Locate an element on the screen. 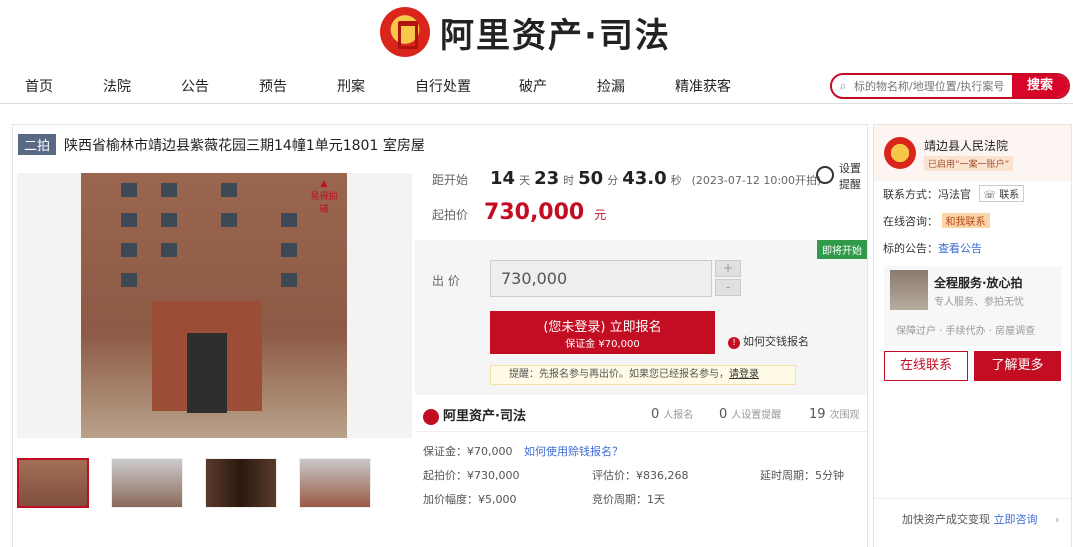  service-card: 全程服务·放心拍 专人服务、参拍无忧 保障过户 · 手续代办 · 房屋调查 is located at coordinates (973, 306).